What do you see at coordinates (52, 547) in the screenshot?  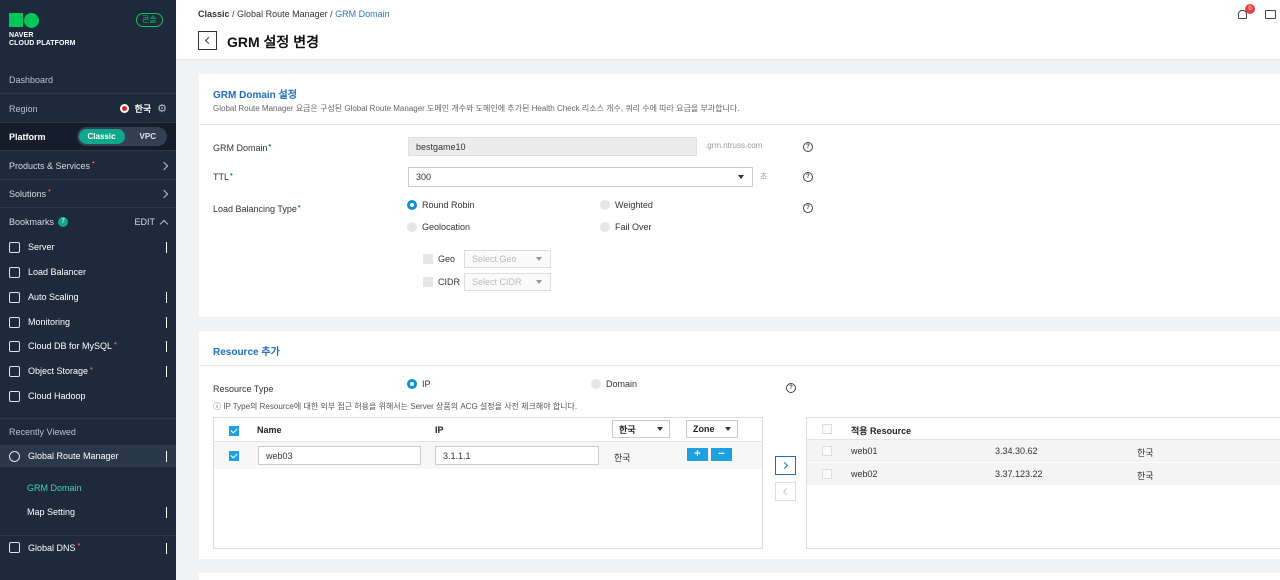 I see `menu-label: Global DNS` at bounding box center [52, 547].